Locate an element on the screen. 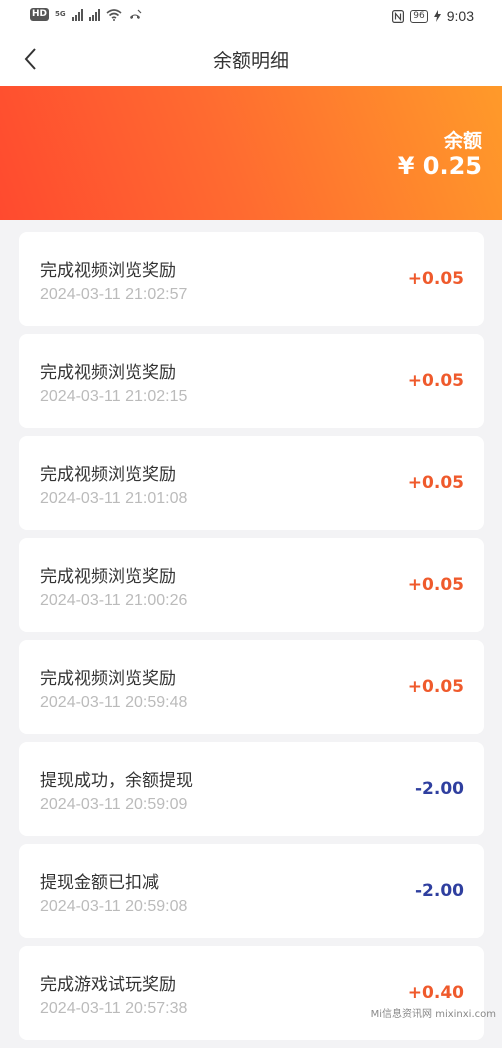 The height and width of the screenshot is (1048, 502). transaction-row: 完成游戏试玩奖励 2024-03-11 20:57:38 +0.40 is located at coordinates (251, 993).